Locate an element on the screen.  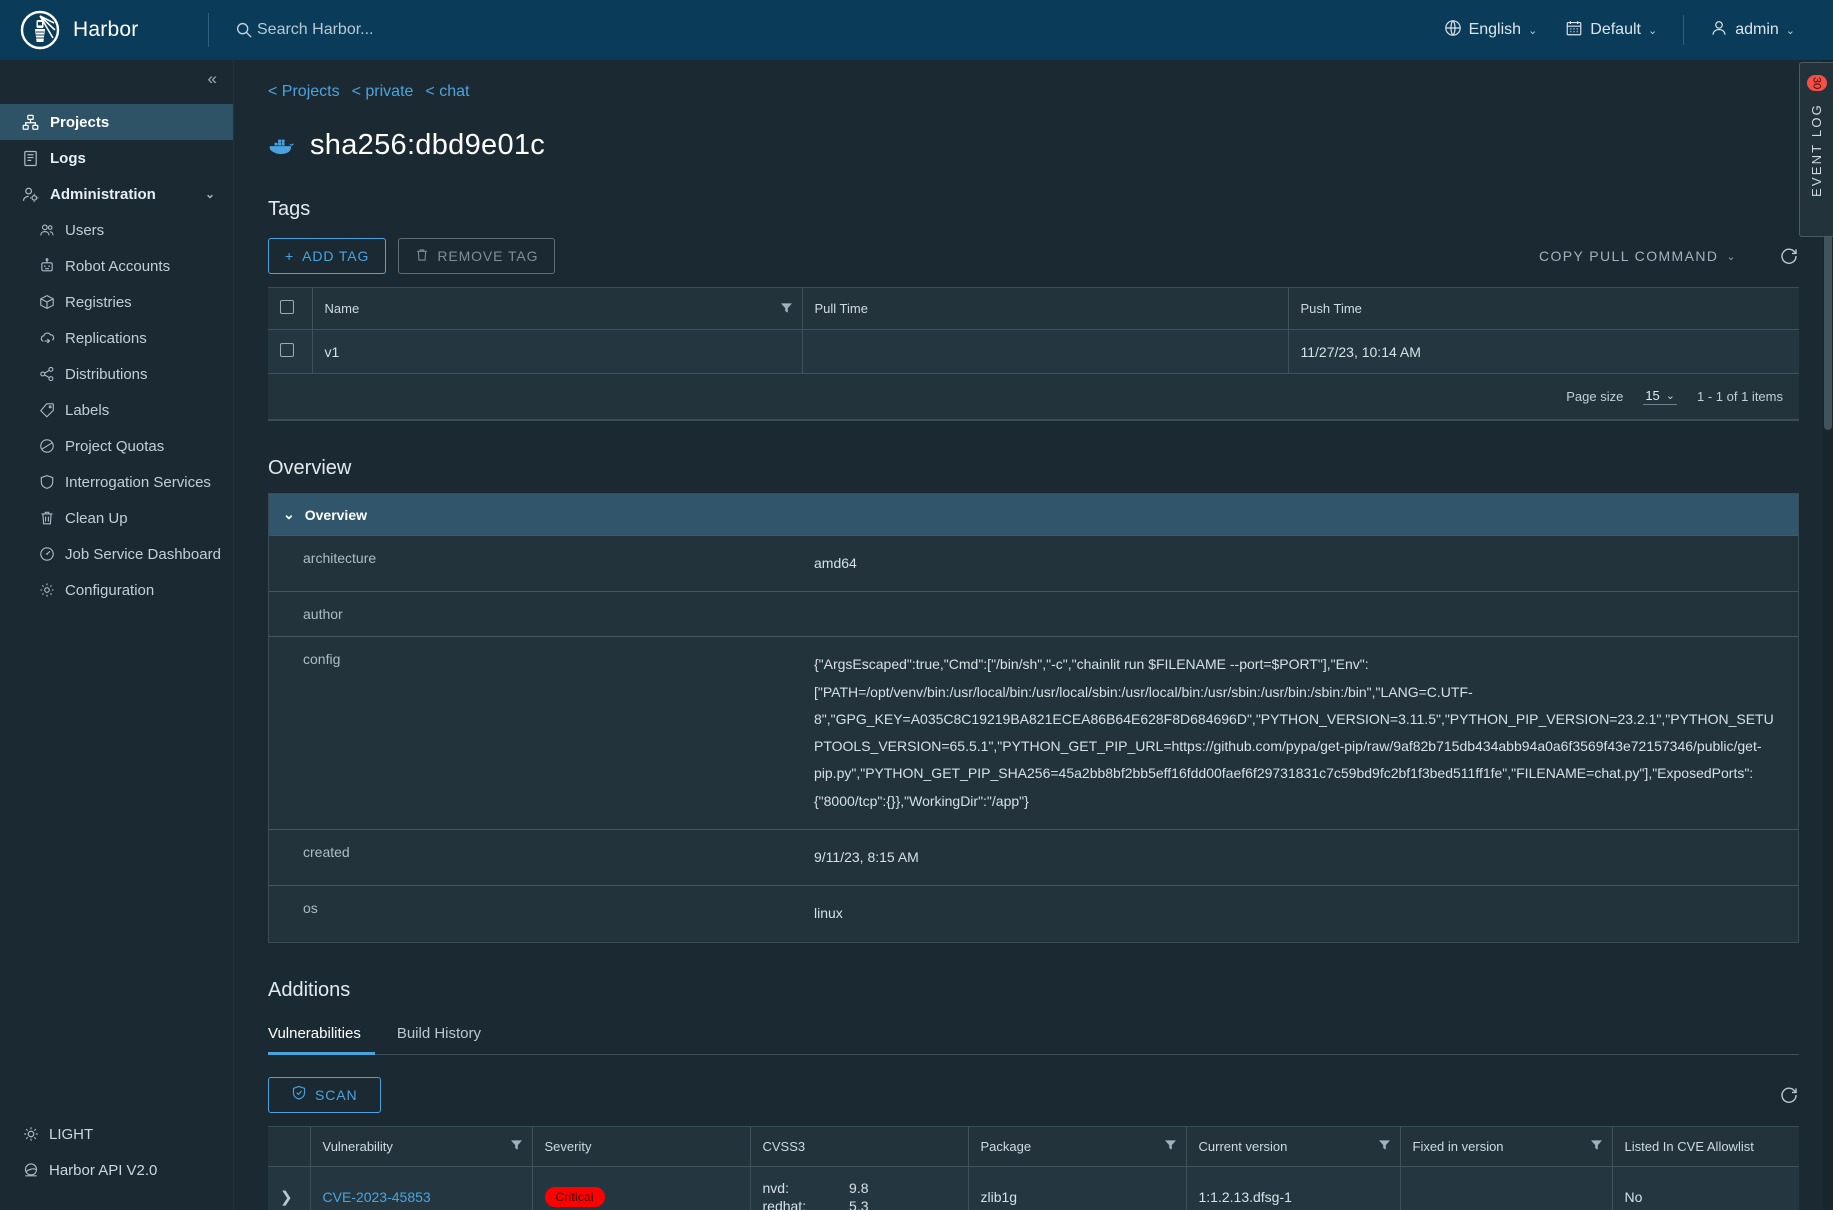
breadcrumb-projects: < Projects is located at coordinates (304, 92).